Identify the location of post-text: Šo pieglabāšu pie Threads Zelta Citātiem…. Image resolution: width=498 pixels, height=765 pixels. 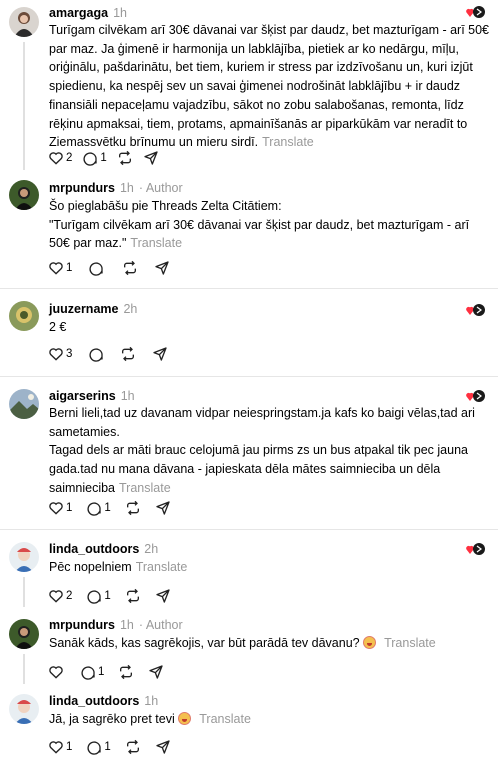
(269, 225).